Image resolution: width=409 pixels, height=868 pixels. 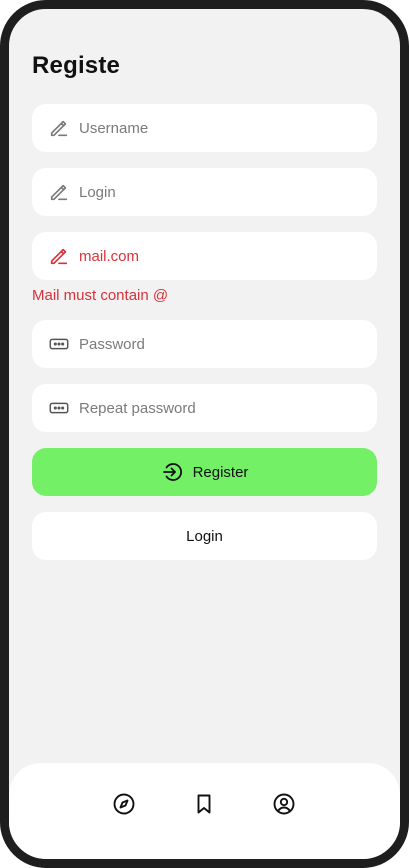 I want to click on repeat-password-field, so click(x=204, y=408).